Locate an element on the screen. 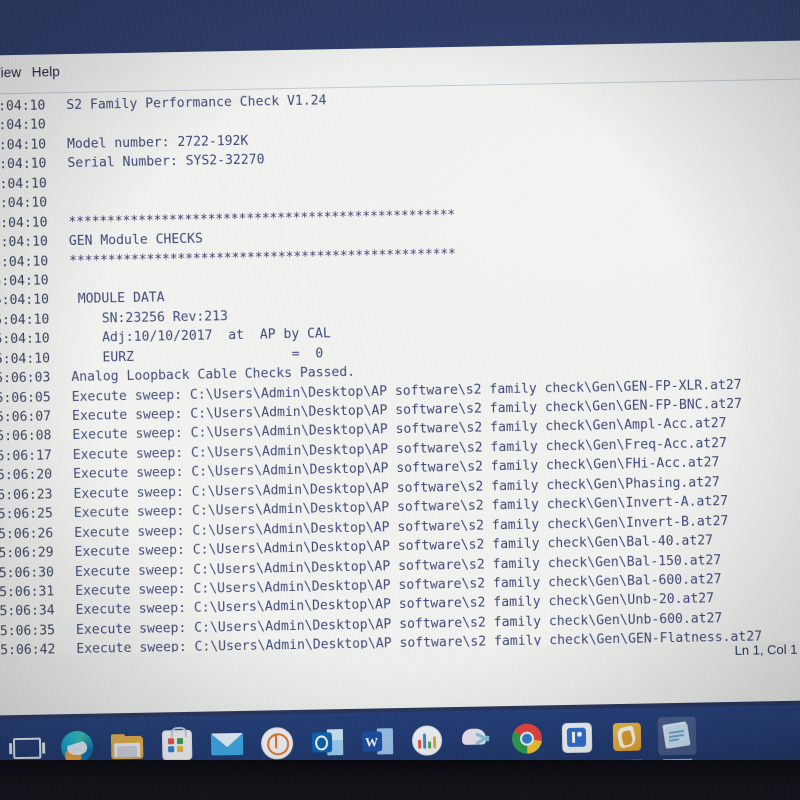 This screenshot has width=800, height=800. log-timestamp: 15:06:07 is located at coordinates (26, 417).